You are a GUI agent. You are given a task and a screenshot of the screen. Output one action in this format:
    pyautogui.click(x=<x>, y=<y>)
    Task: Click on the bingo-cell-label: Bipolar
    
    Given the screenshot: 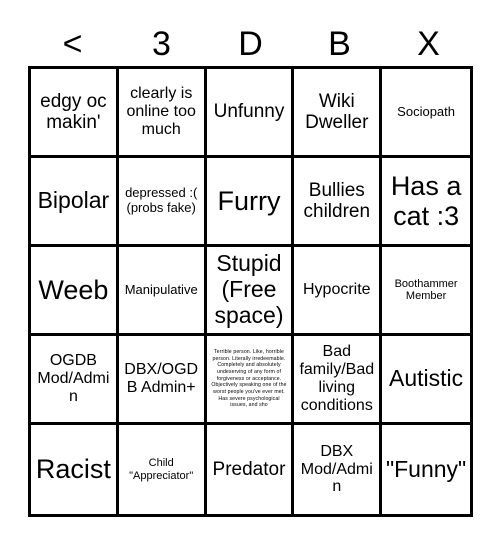 What is the action you would take?
    pyautogui.click(x=73, y=200)
    